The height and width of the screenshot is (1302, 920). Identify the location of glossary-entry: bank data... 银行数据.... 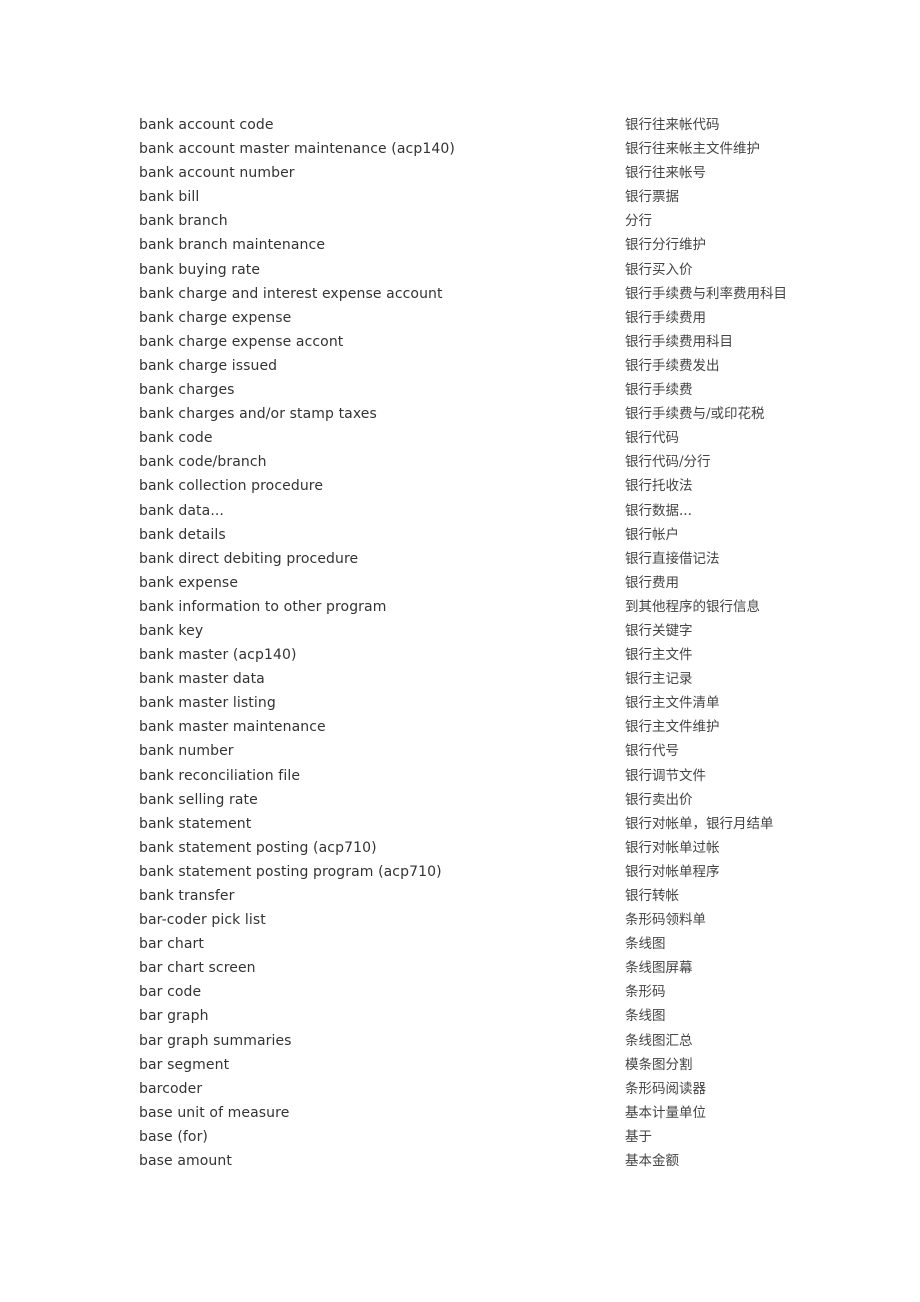
(489, 511).